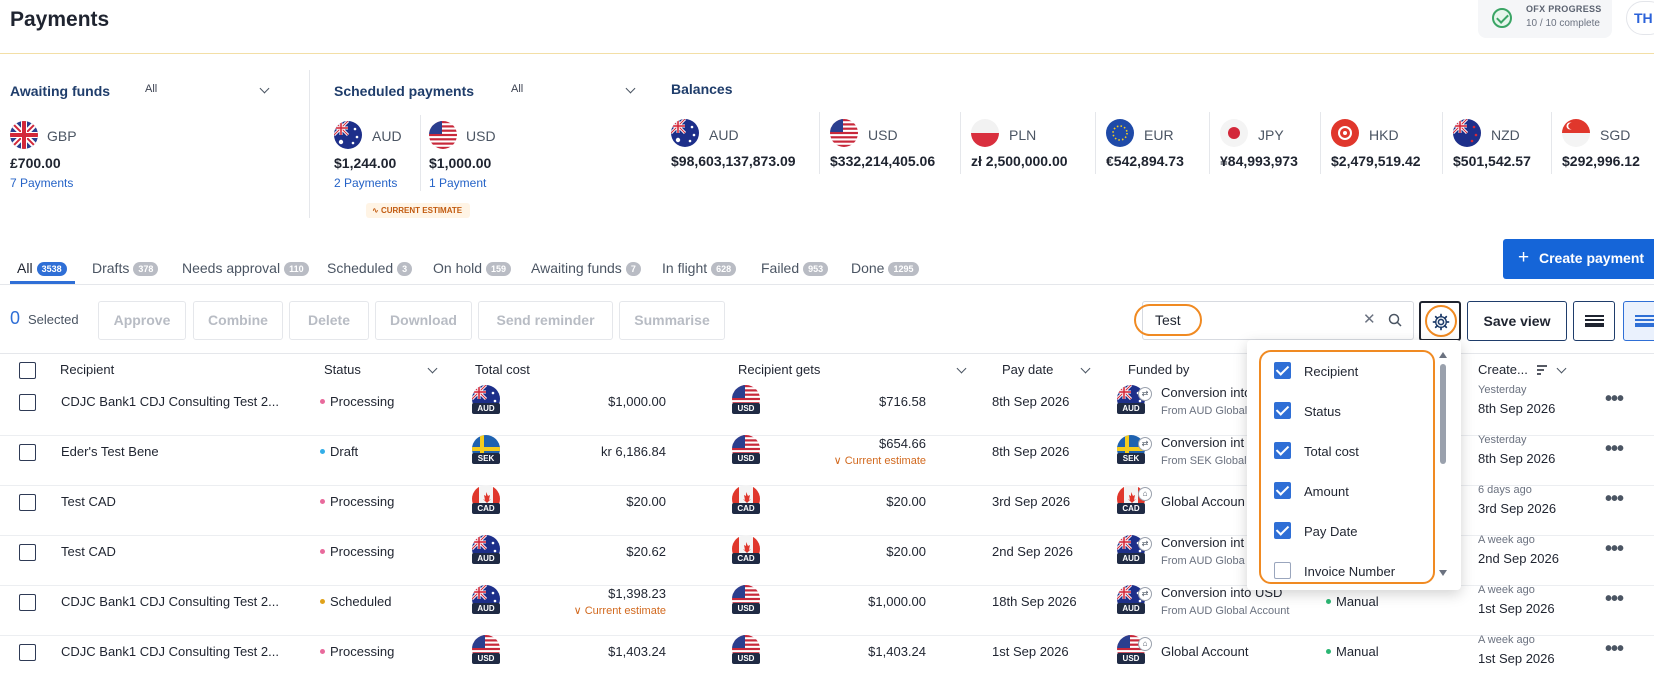  I want to click on send-reminder-button: Send reminder, so click(545, 320).